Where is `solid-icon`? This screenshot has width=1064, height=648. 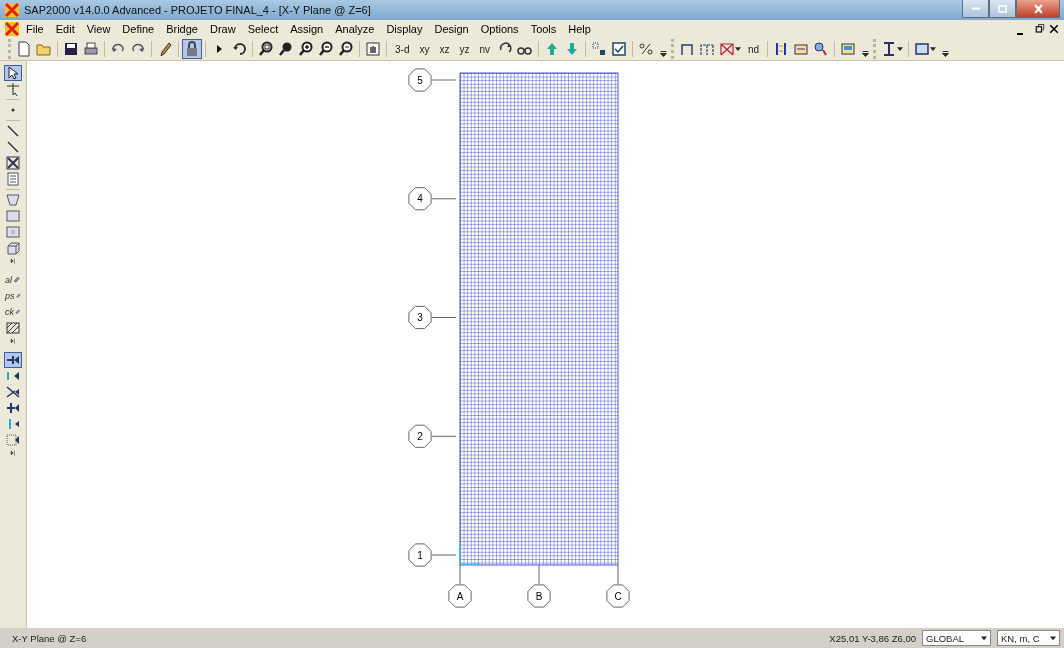 solid-icon is located at coordinates (13, 248).